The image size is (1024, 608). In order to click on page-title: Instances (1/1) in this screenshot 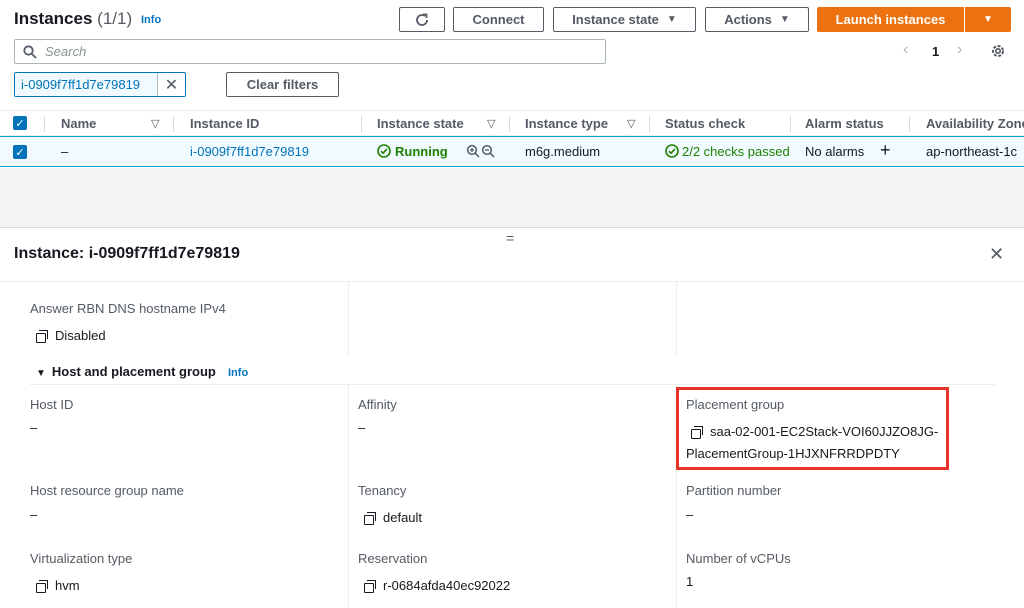, I will do `click(73, 18)`.